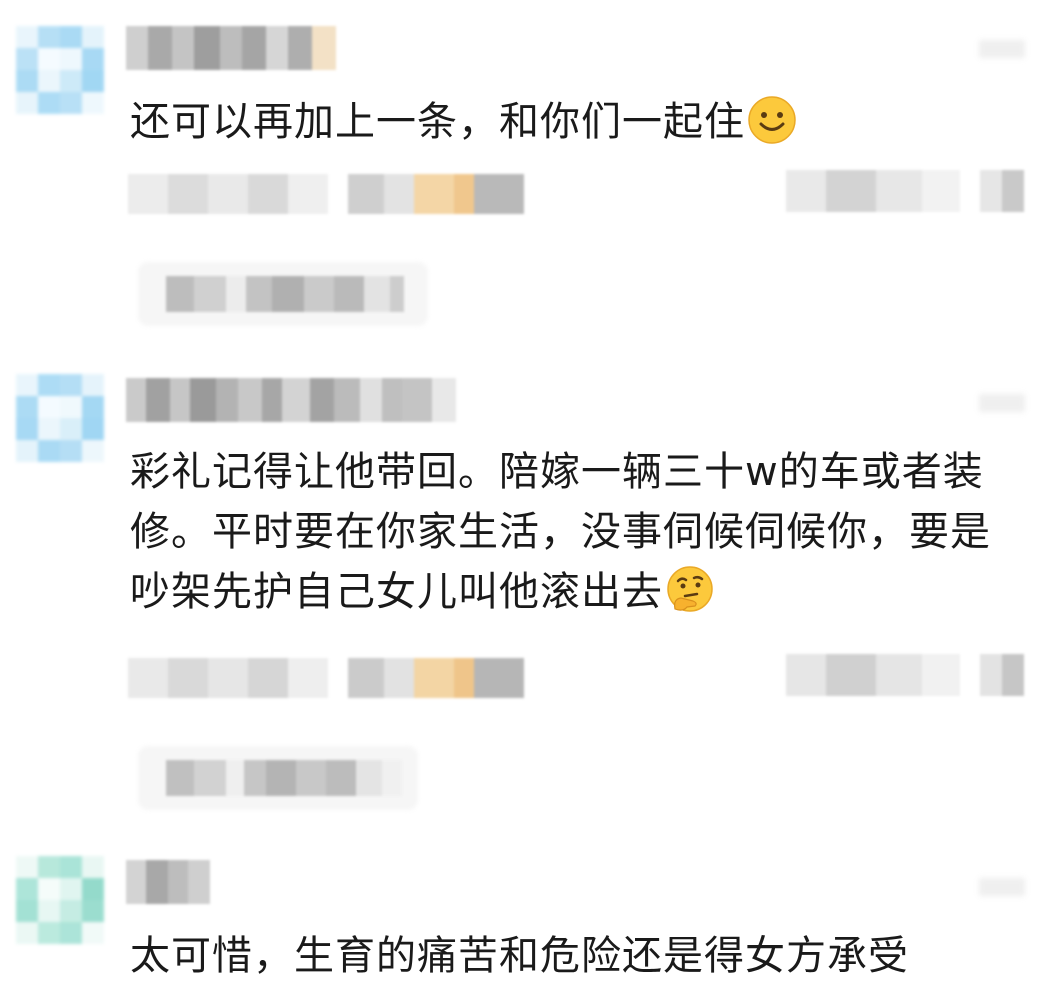 The height and width of the screenshot is (986, 1061). What do you see at coordinates (690, 589) in the screenshot?
I see `thinking-face-icon` at bounding box center [690, 589].